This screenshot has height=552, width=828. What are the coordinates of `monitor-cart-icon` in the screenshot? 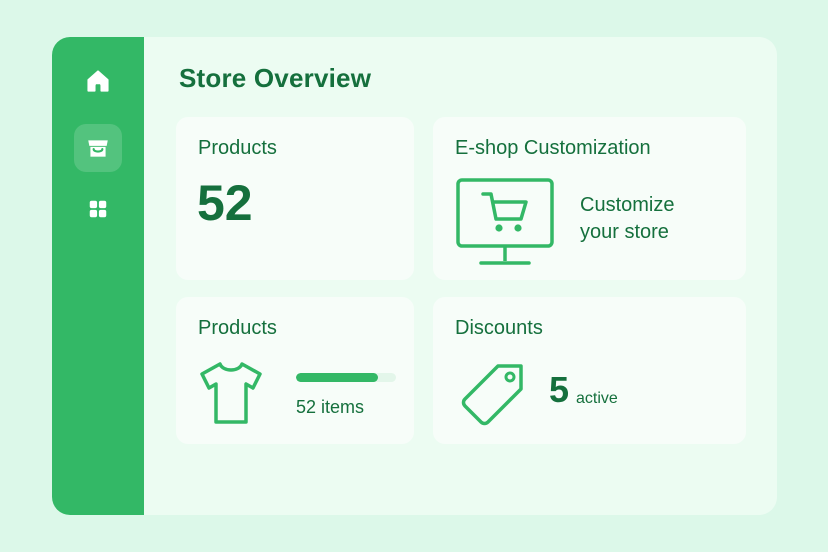 It's located at (505, 221).